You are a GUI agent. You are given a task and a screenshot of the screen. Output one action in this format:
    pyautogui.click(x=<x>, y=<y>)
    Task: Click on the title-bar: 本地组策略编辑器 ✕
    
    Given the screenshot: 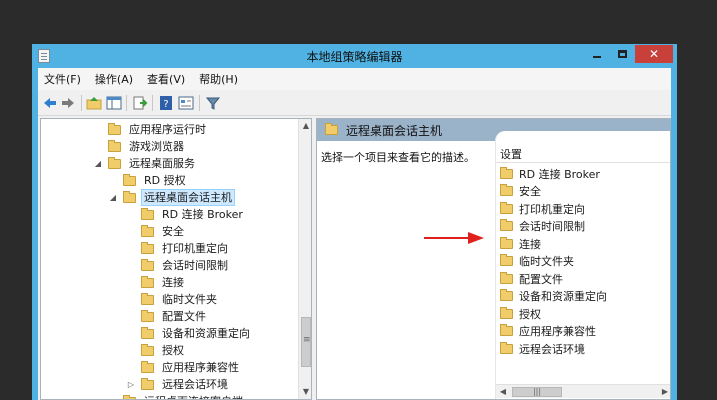 What is the action you would take?
    pyautogui.click(x=354, y=56)
    